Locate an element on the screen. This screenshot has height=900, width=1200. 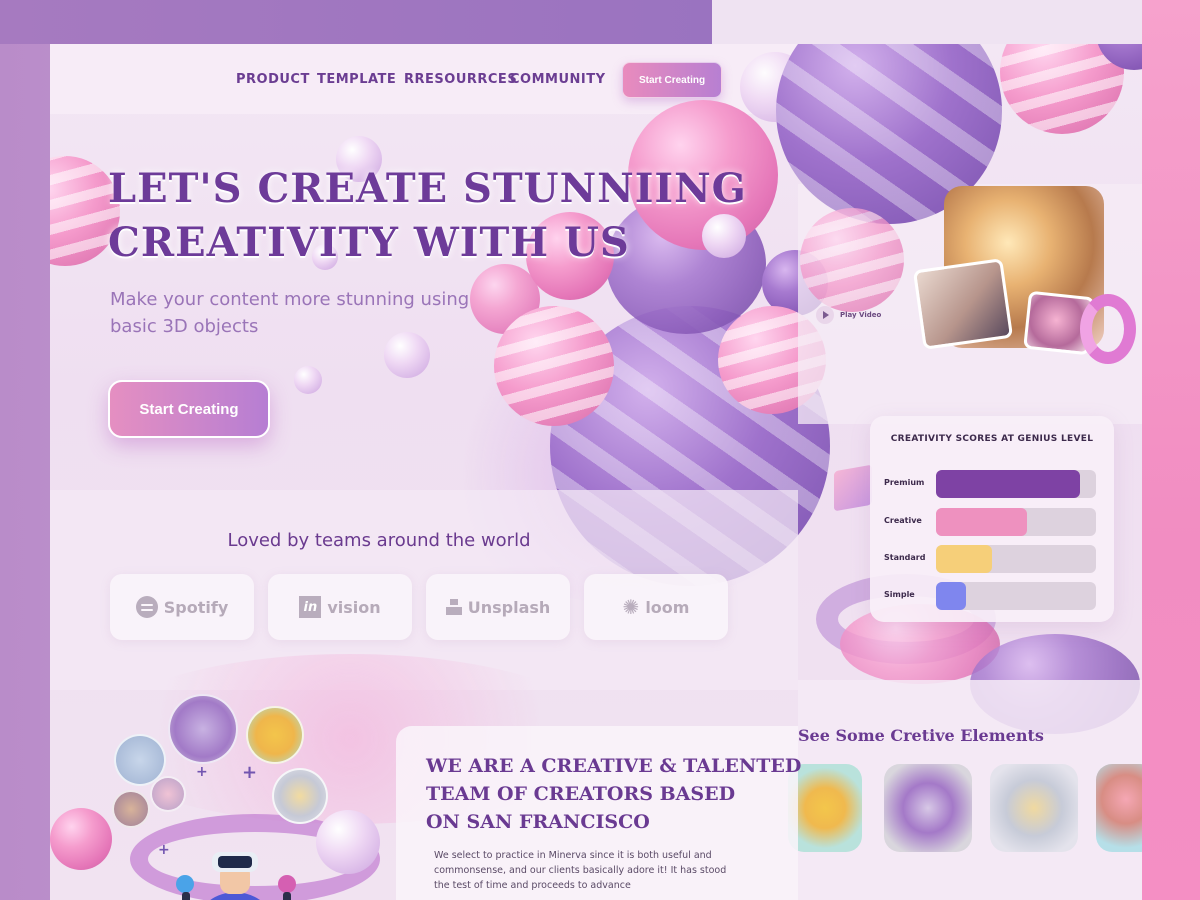
logo-unsplash: Unsplash is located at coordinates (498, 607).